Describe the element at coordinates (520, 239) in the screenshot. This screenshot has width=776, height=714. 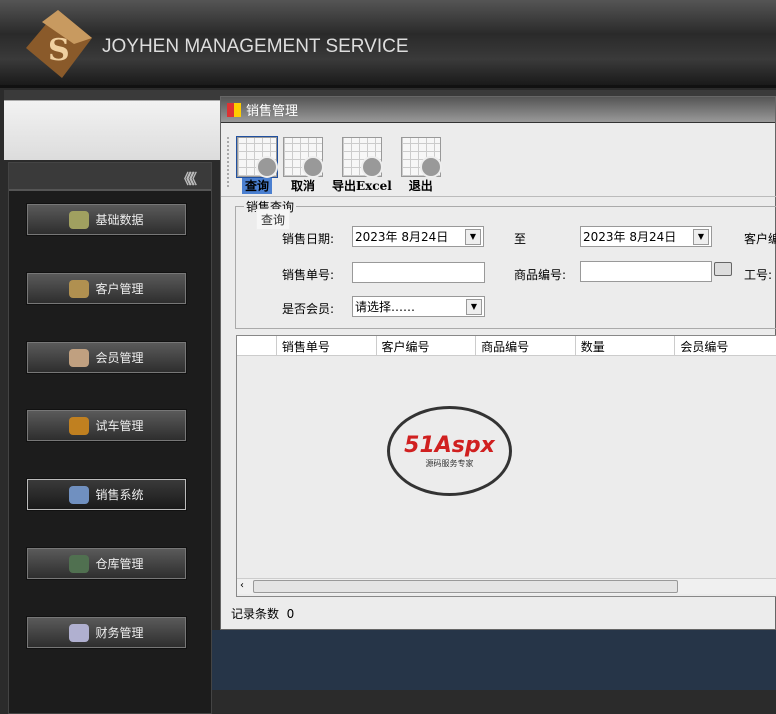
I see `to-label: 至` at that location.